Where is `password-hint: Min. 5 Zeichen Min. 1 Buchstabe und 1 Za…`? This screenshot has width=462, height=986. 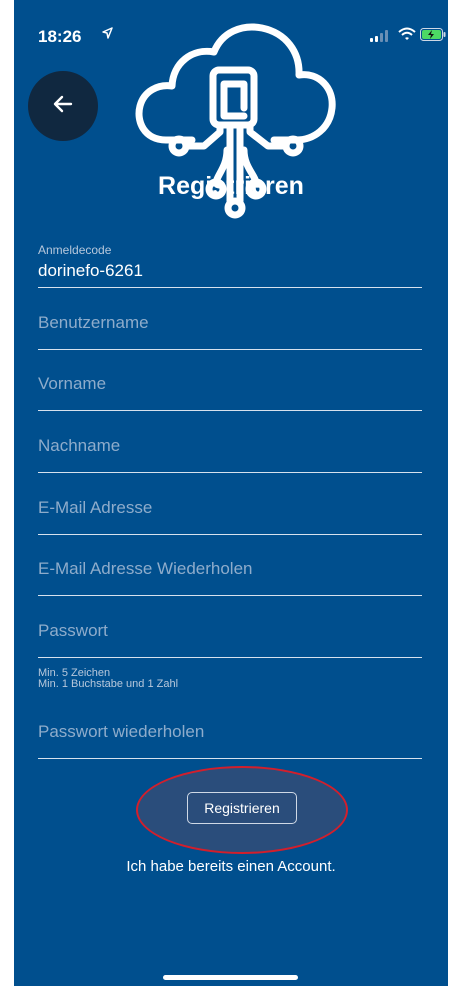 password-hint: Min. 5 Zeichen Min. 1 Buchstabe und 1 Za… is located at coordinates (108, 679).